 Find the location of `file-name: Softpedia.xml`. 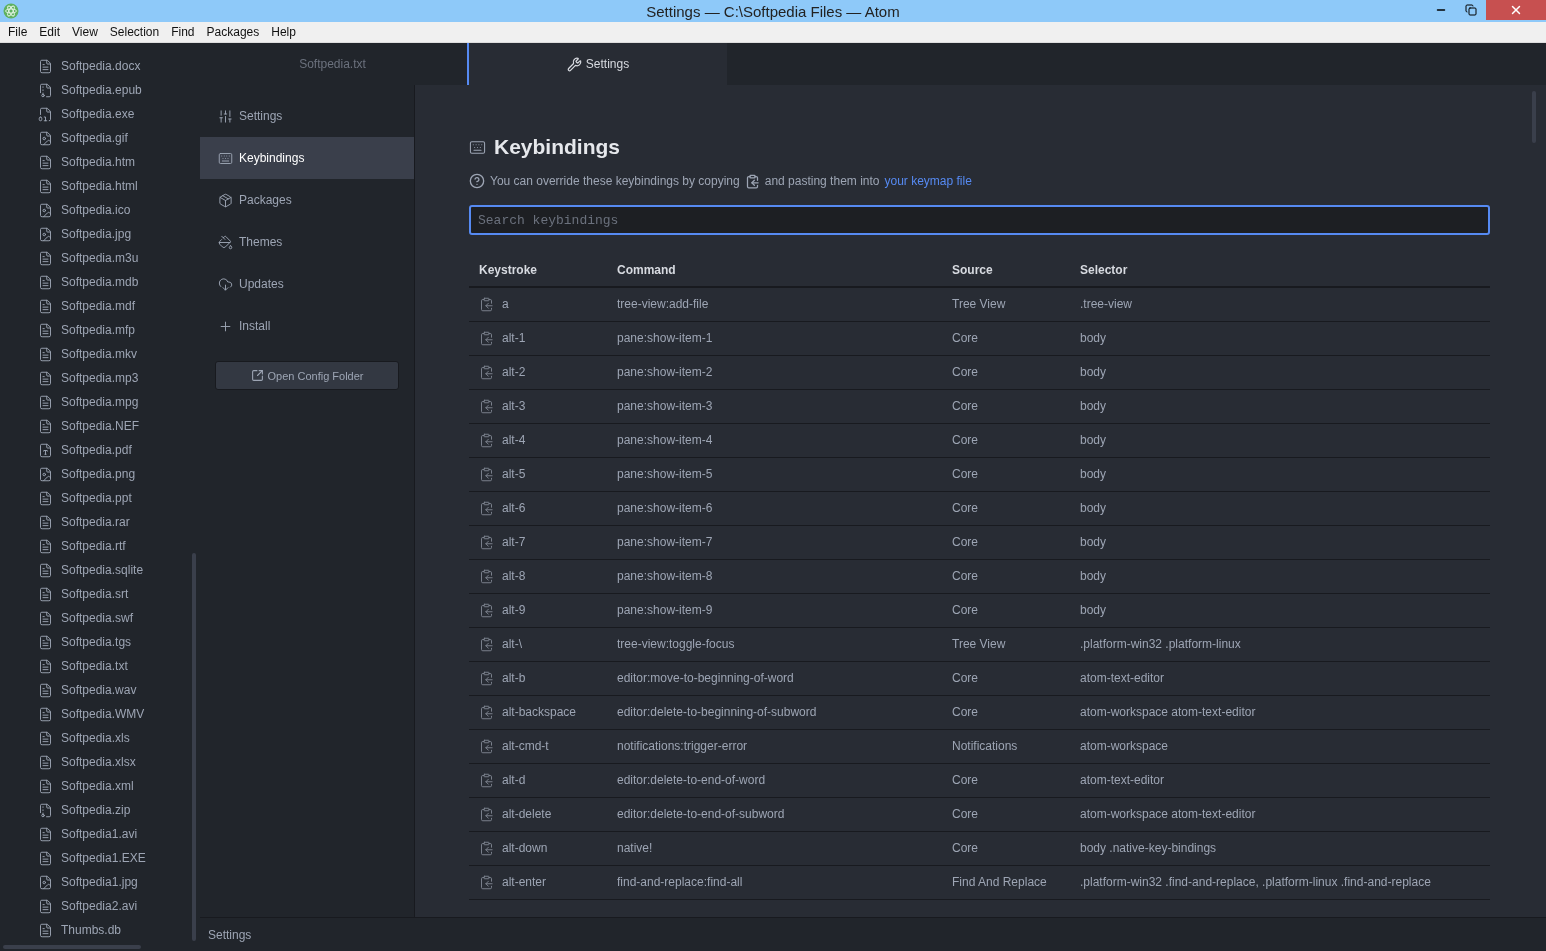

file-name: Softpedia.xml is located at coordinates (97, 786).